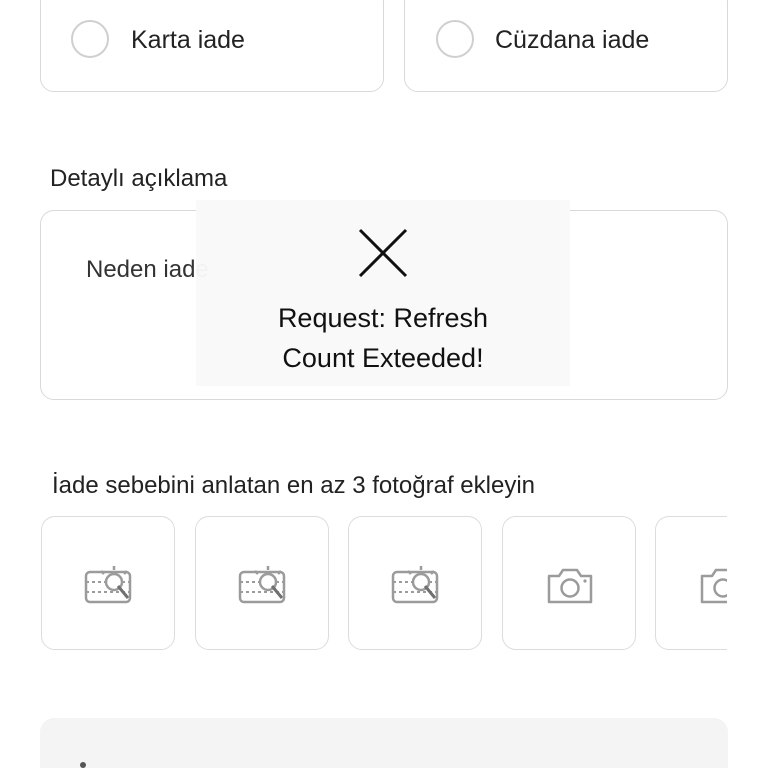 This screenshot has height=768, width=768. Describe the element at coordinates (83, 765) in the screenshot. I see `info-bullet` at that location.